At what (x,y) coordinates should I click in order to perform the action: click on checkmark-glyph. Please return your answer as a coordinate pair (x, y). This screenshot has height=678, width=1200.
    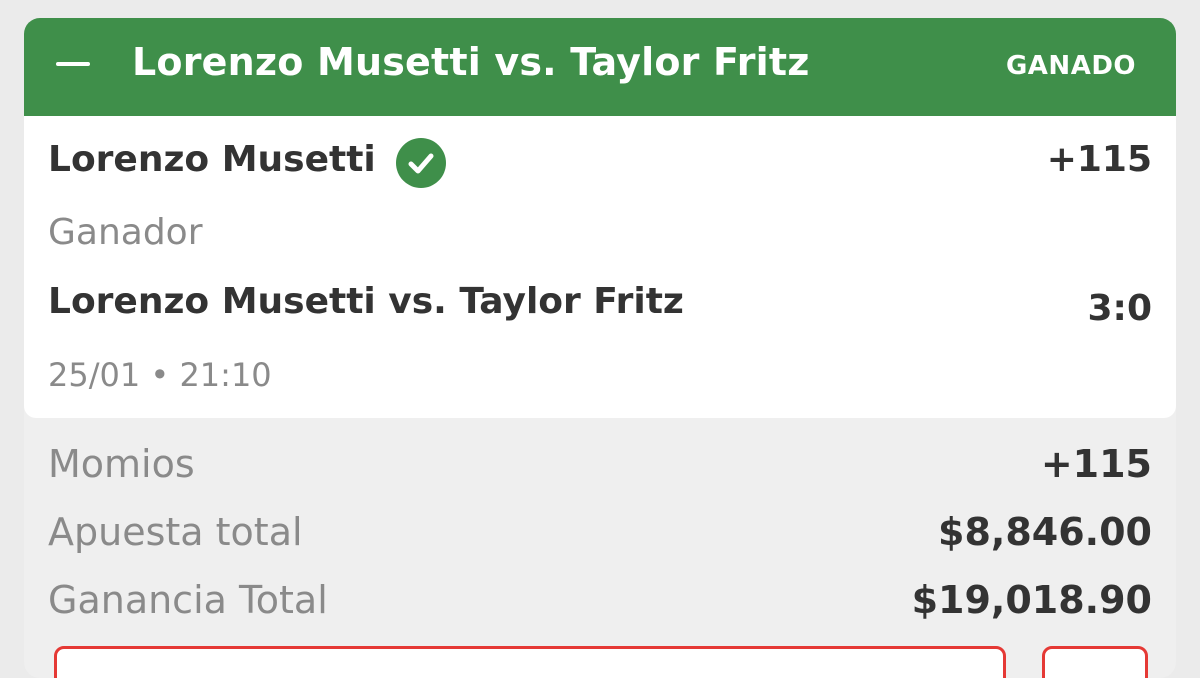
    Looking at the image, I should click on (421, 163).